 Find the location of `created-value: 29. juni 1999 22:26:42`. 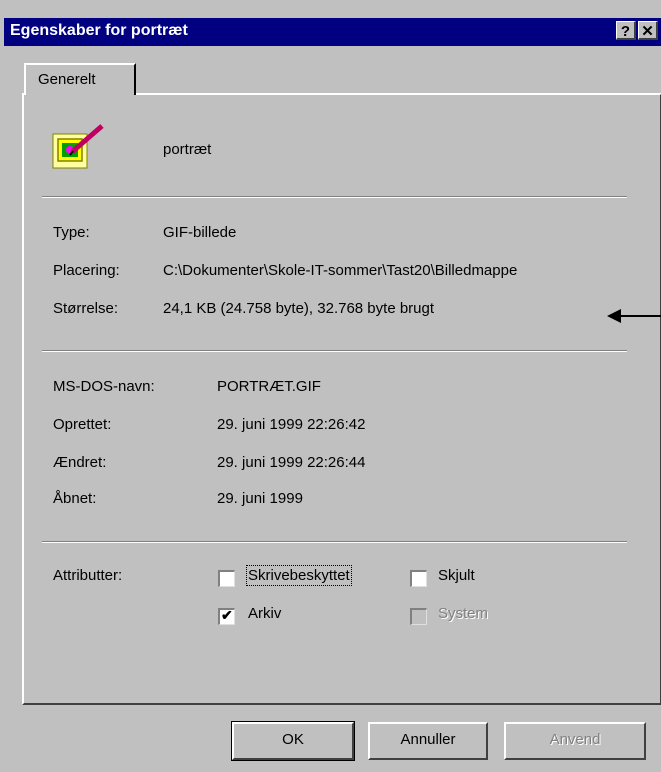

created-value: 29. juni 1999 22:26:42 is located at coordinates (291, 424).